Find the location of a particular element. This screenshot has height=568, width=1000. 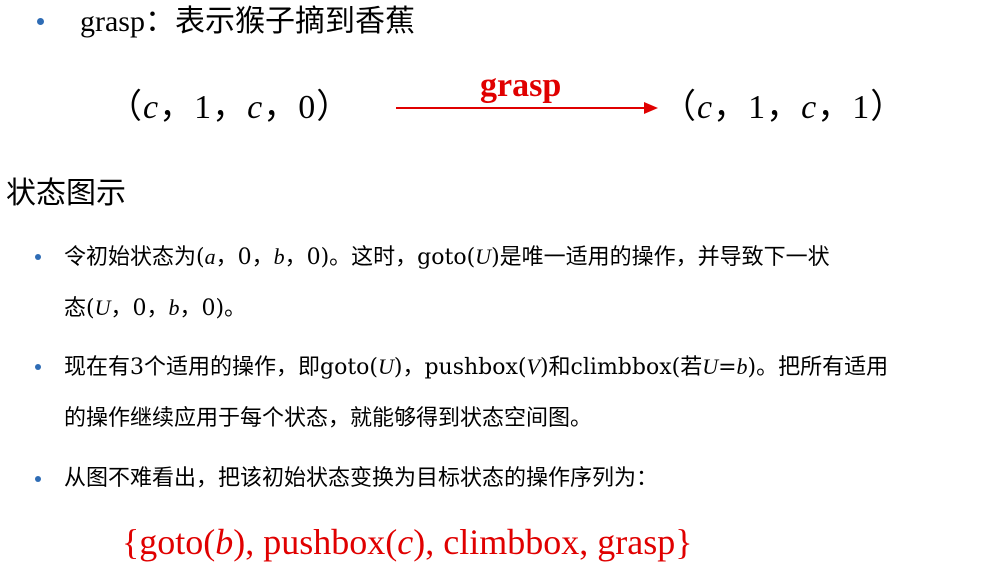

operation-sequence: {goto(b), pushbox(c), climbbox, grasp} is located at coordinates (407, 542).